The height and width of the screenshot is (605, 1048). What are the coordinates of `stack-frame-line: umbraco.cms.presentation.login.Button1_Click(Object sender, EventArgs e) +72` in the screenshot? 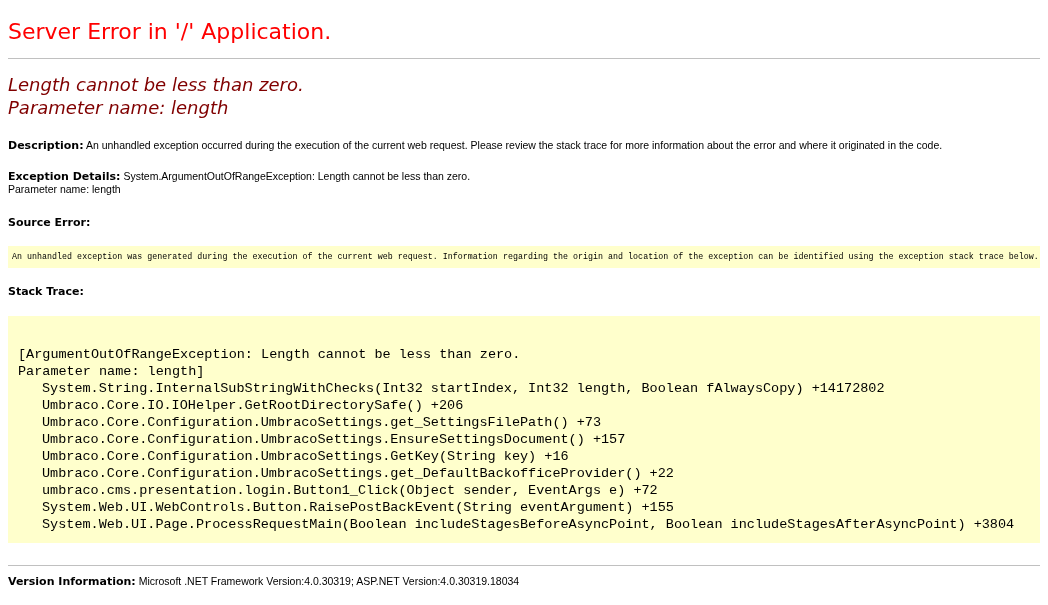 It's located at (350, 490).